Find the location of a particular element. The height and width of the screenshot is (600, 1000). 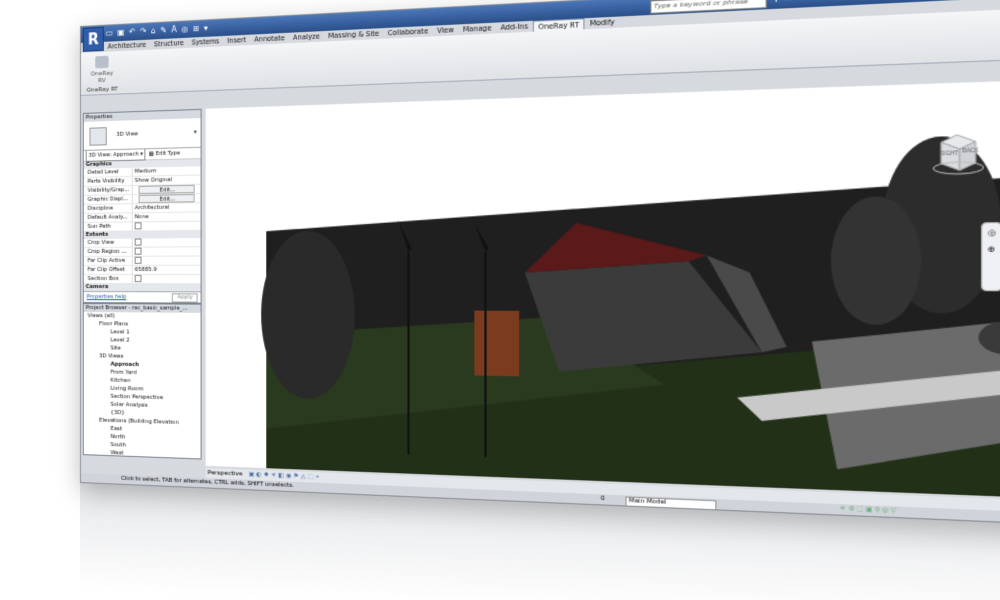

oneray-rv-button: OneRay RV is located at coordinates (102, 69).